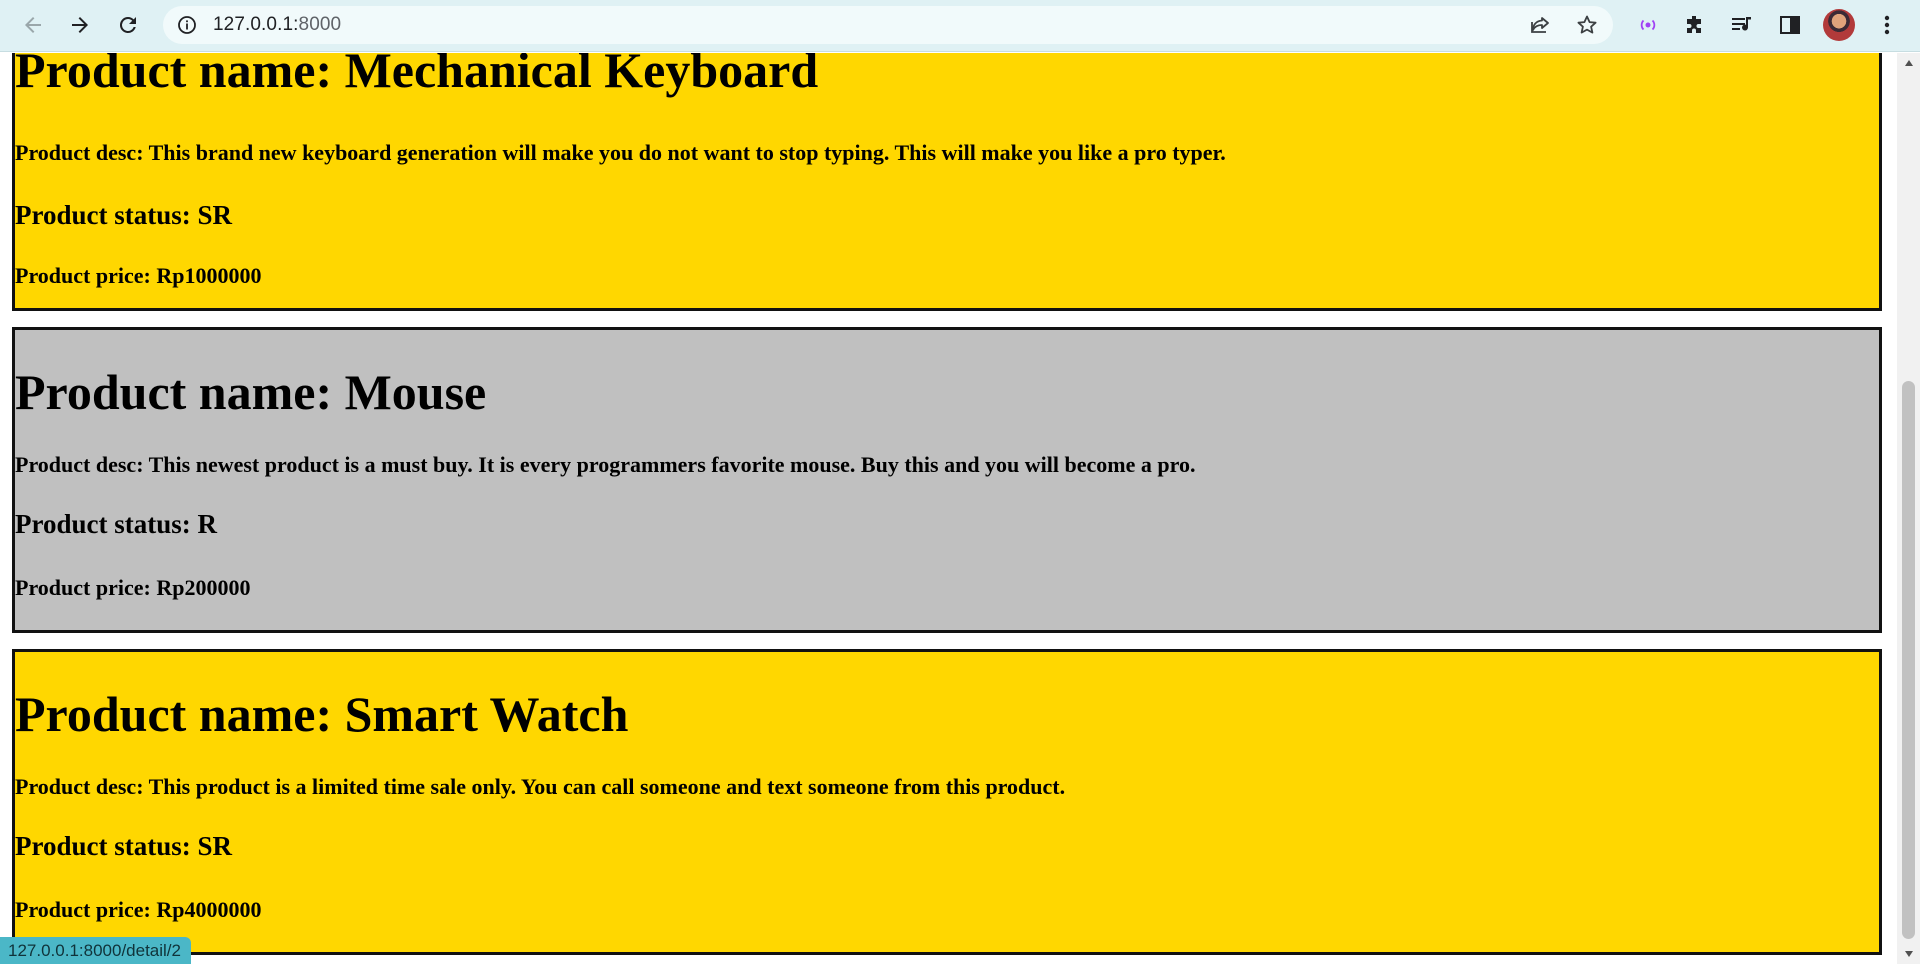 The height and width of the screenshot is (964, 1920). I want to click on reload-icon, so click(127, 24).